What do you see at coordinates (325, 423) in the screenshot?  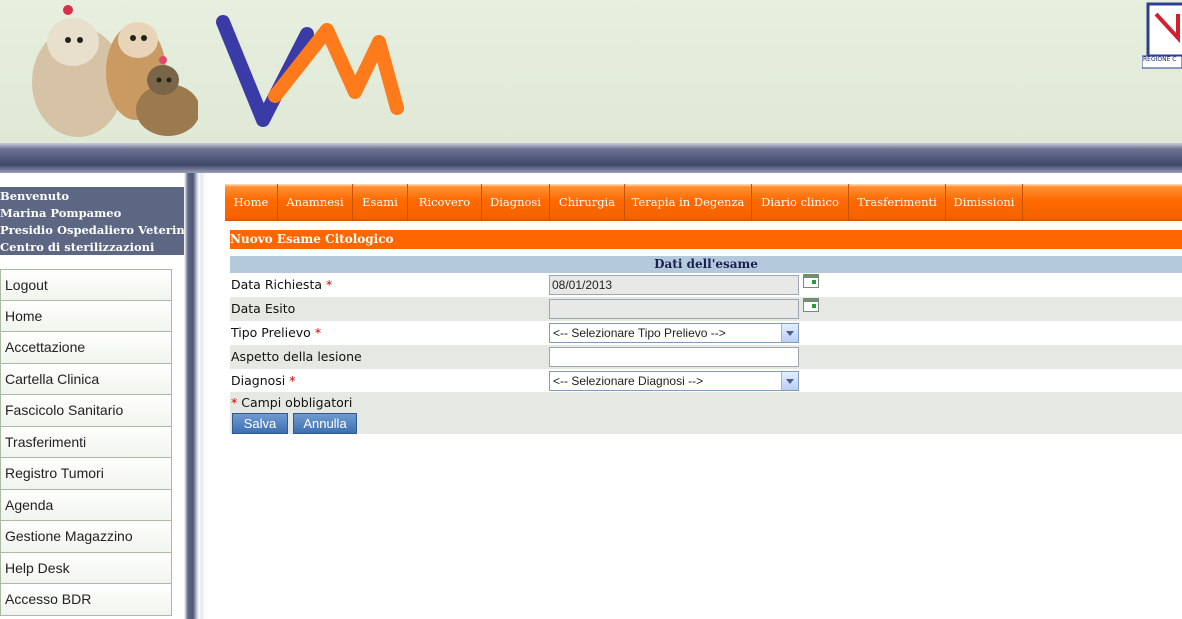 I see `cancel-button: Annulla` at bounding box center [325, 423].